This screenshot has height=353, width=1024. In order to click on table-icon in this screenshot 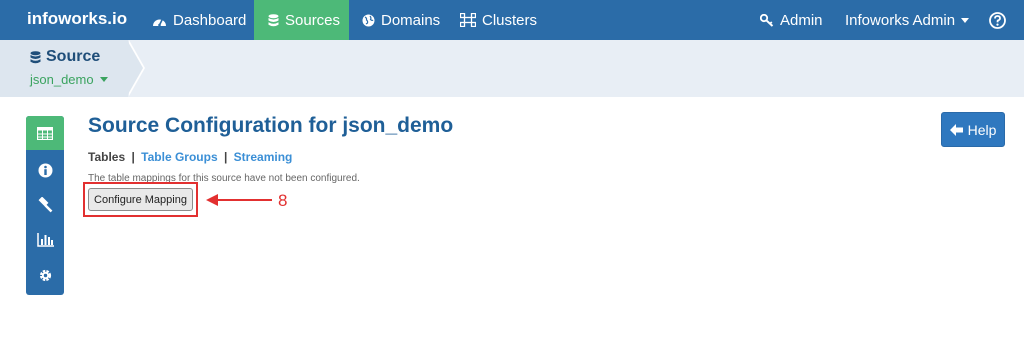, I will do `click(45, 133)`.